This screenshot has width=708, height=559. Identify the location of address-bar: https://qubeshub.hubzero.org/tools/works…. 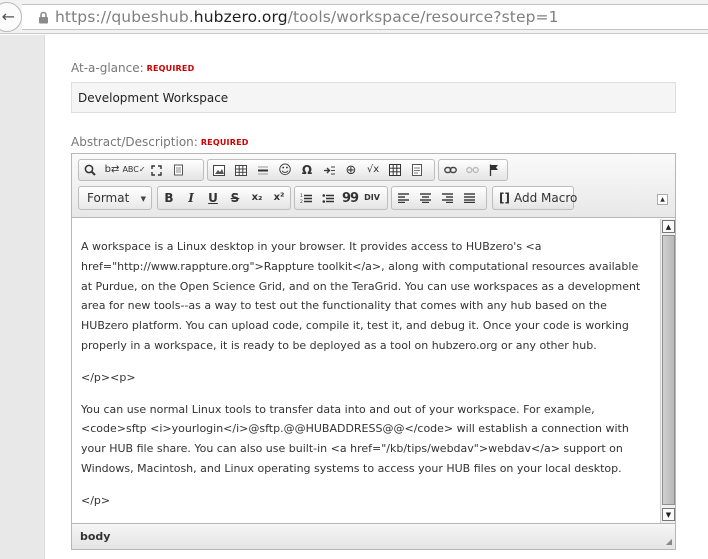
(365, 17).